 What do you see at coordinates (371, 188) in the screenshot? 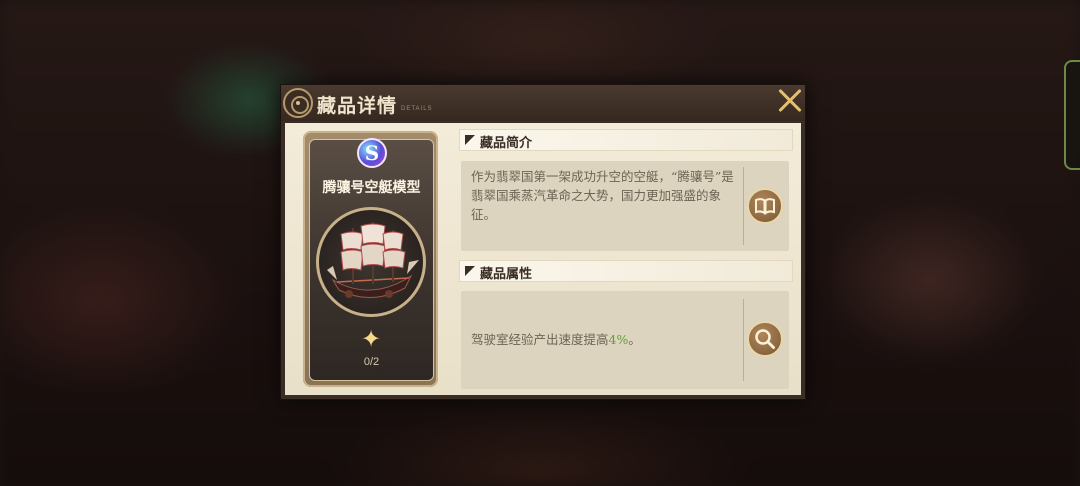
I see `item-name: 腾骧号空艇模型` at bounding box center [371, 188].